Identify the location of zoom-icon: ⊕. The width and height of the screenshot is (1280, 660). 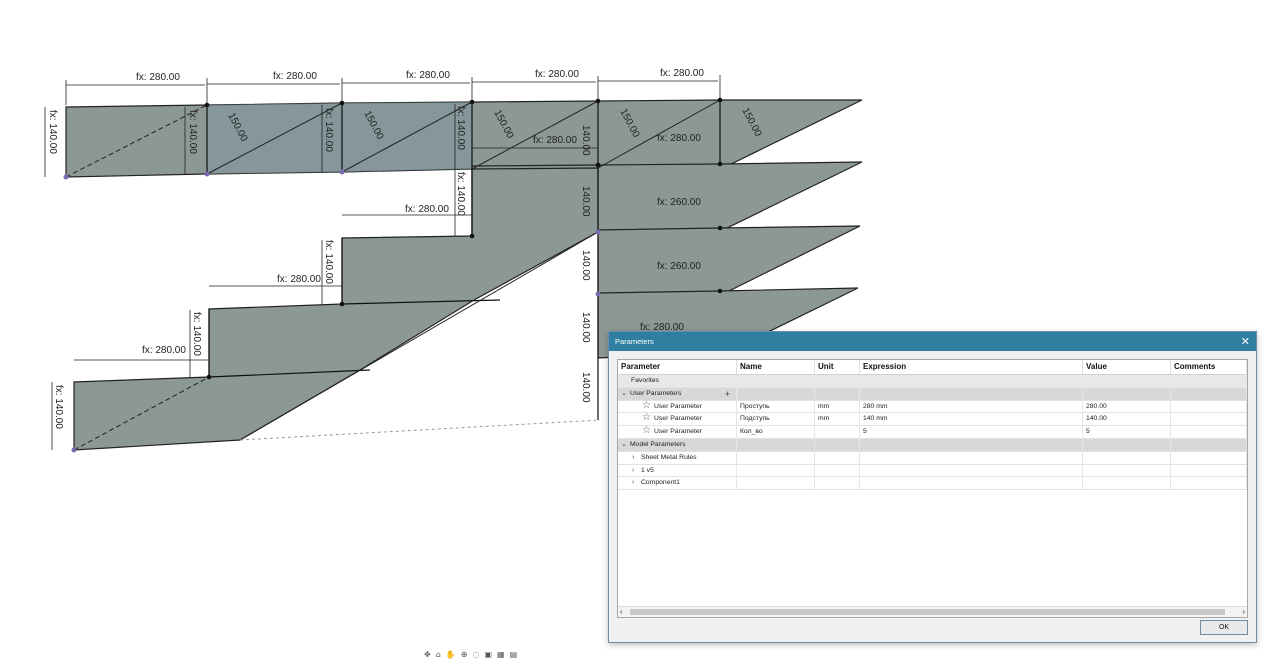
(464, 655).